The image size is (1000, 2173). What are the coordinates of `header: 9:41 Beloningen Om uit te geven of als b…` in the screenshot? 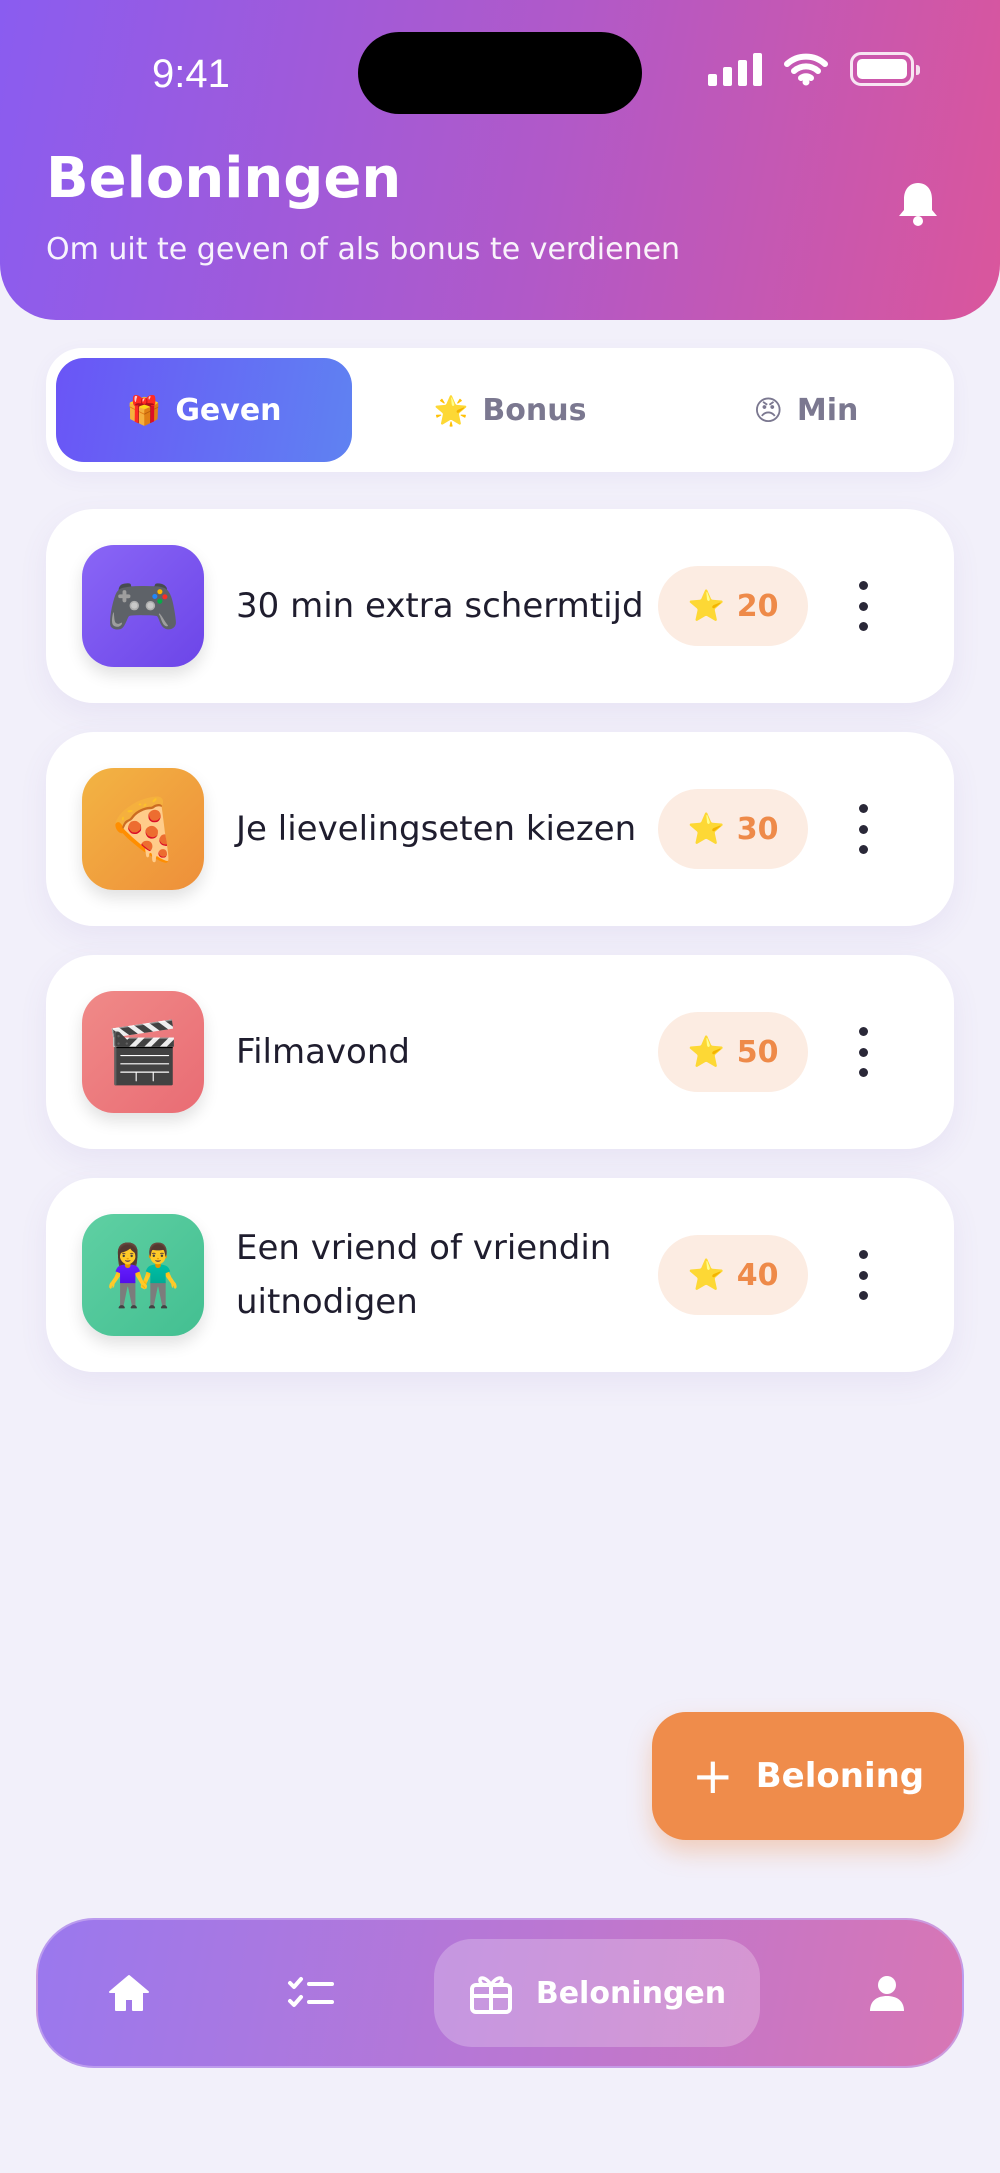 It's located at (500, 160).